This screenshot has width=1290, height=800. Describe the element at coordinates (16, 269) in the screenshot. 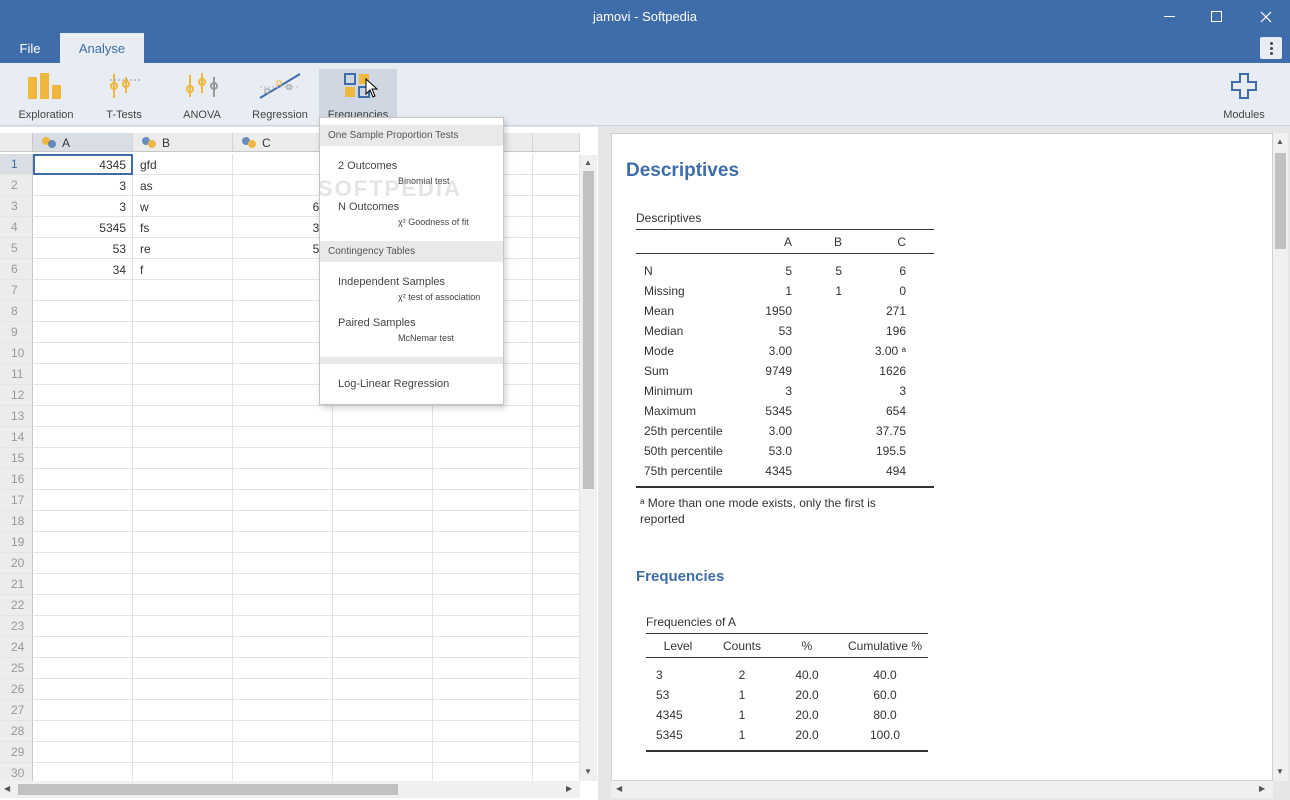

I see `row-number: 6` at that location.